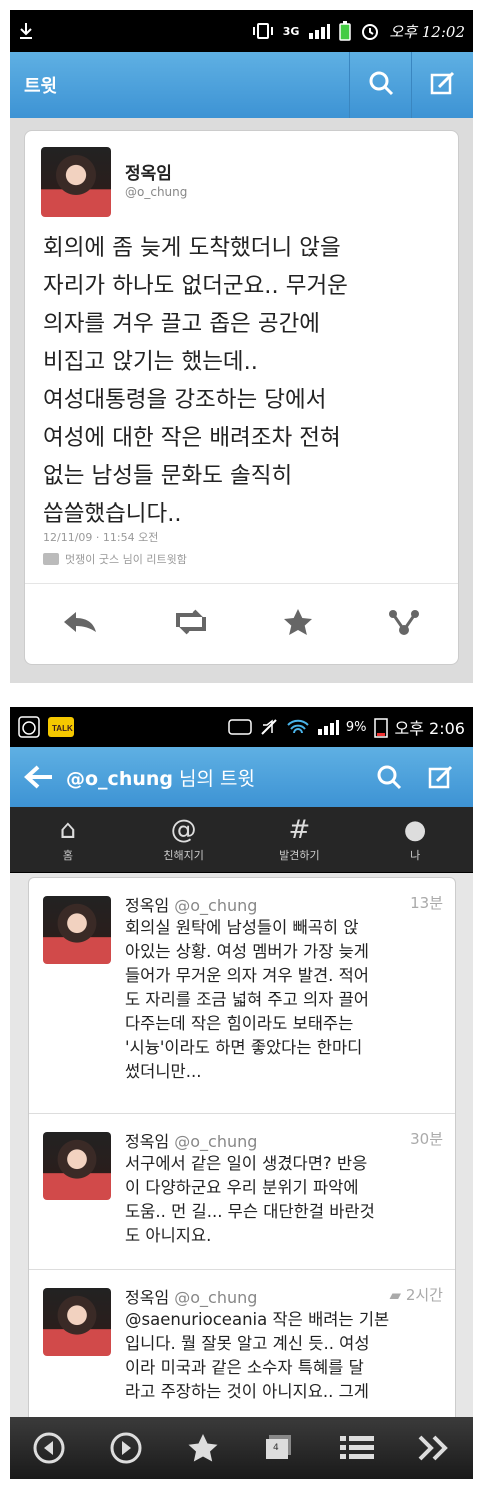 The image size is (480, 1495). Describe the element at coordinates (244, 1367) in the screenshot. I see `tweet-line: 이라 미국과 같은 소수자 특혜를 달` at that location.